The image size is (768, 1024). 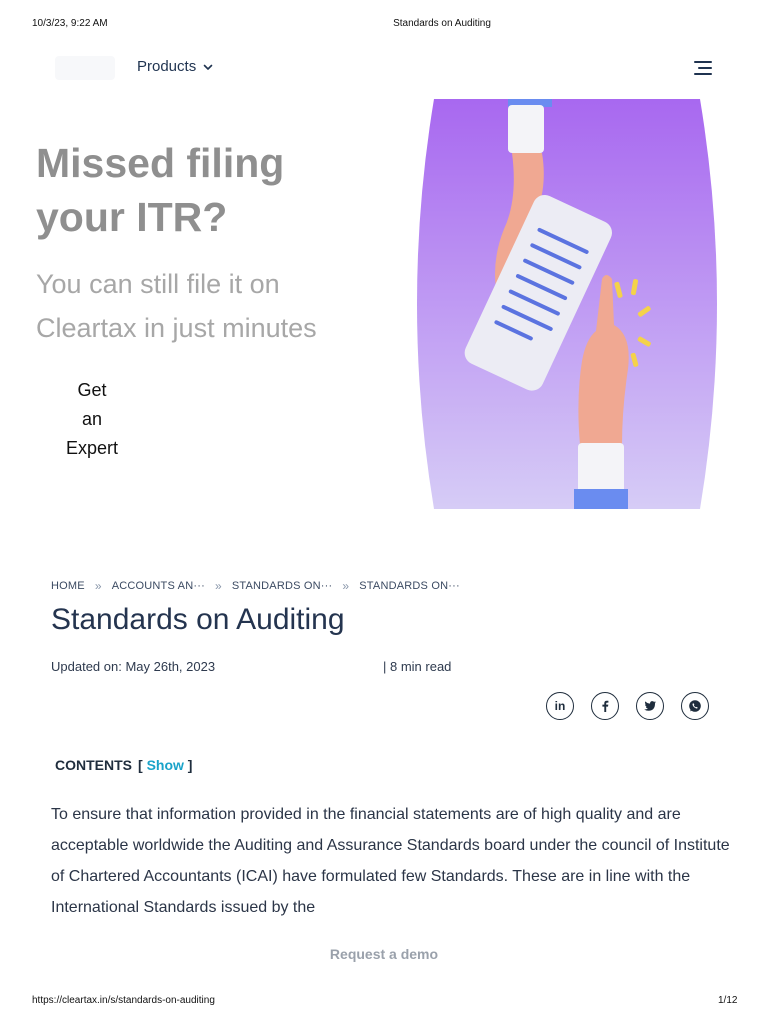 I want to click on print-doc-title: Standards on Auditing, so click(x=442, y=23).